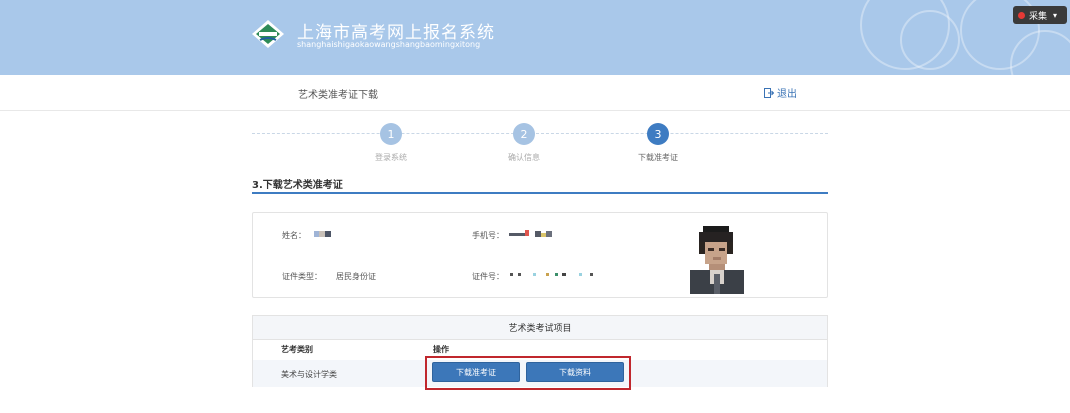 This screenshot has width=1070, height=413. Describe the element at coordinates (268, 34) in the screenshot. I see `site-logo-icon` at that location.